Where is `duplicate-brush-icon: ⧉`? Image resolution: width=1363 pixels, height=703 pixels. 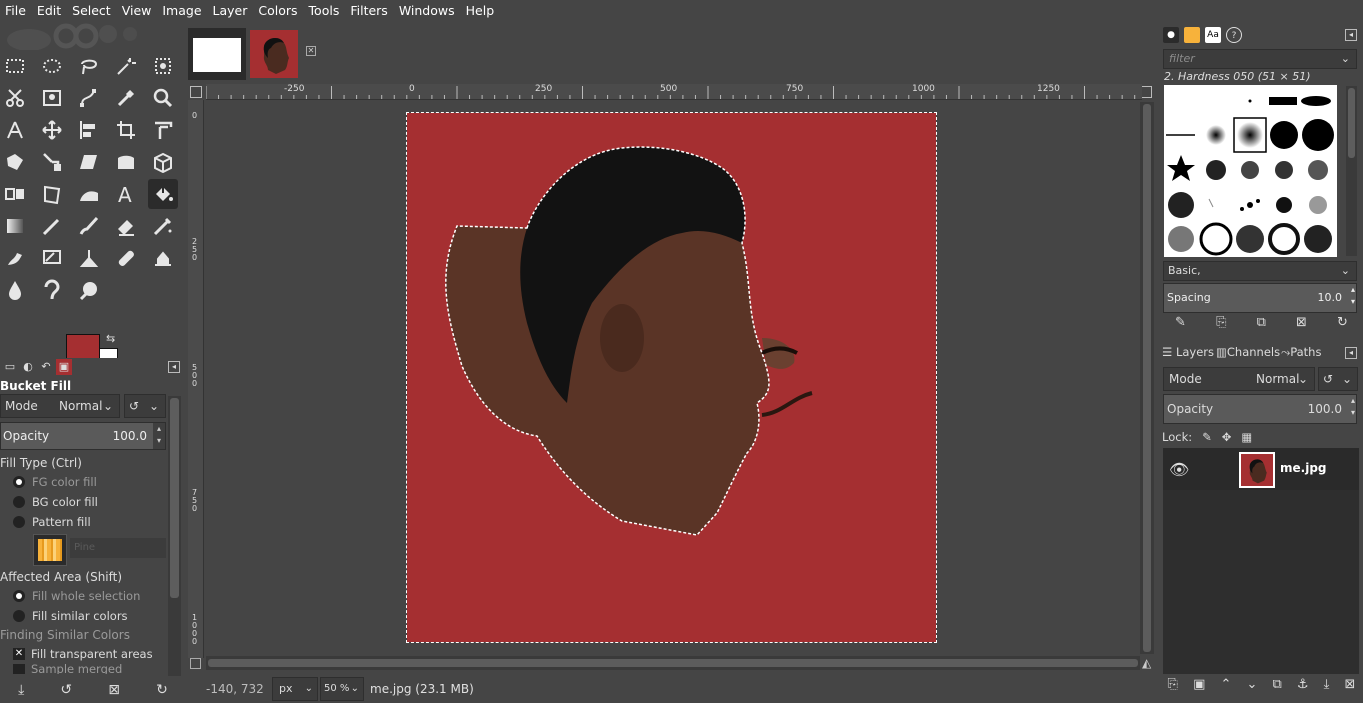
duplicate-brush-icon: ⧉ is located at coordinates (1261, 325).